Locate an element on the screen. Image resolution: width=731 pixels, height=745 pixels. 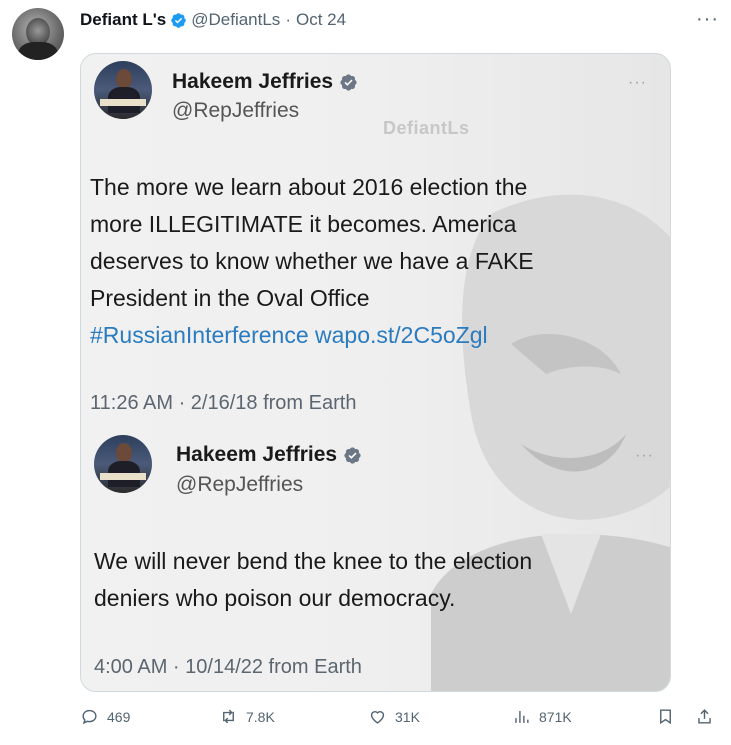
reply-count: 469 is located at coordinates (119, 716).